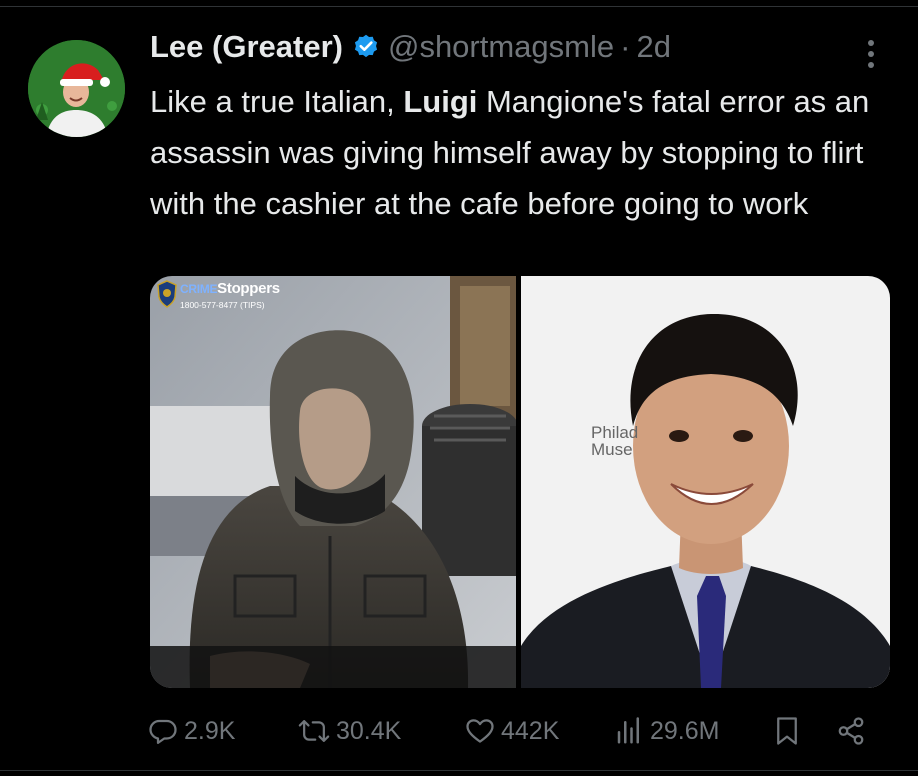  What do you see at coordinates (685, 730) in the screenshot?
I see `views-count: 29.6M` at bounding box center [685, 730].